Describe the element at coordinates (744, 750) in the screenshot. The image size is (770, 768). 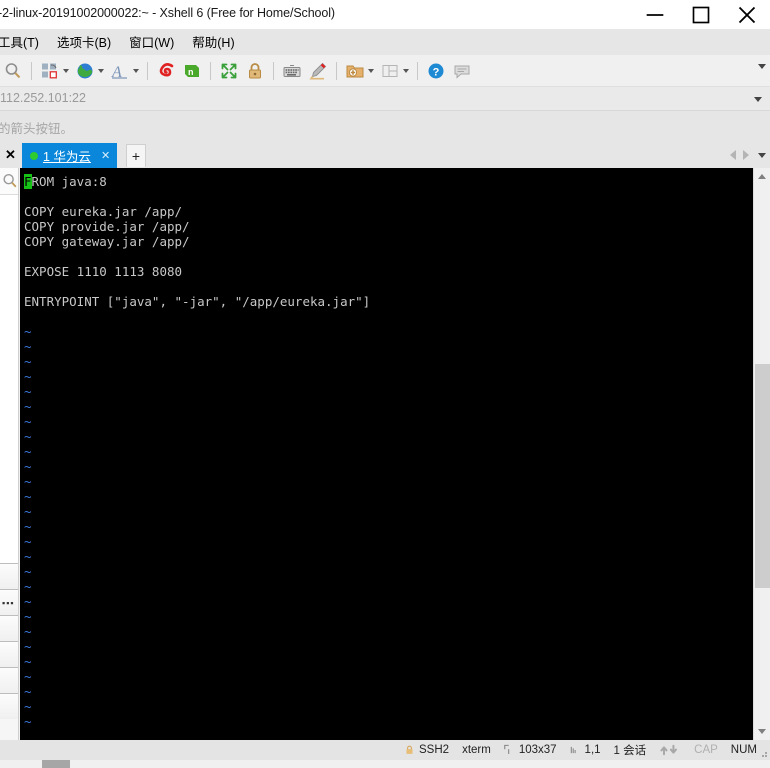
I see `status-num: NUM` at that location.